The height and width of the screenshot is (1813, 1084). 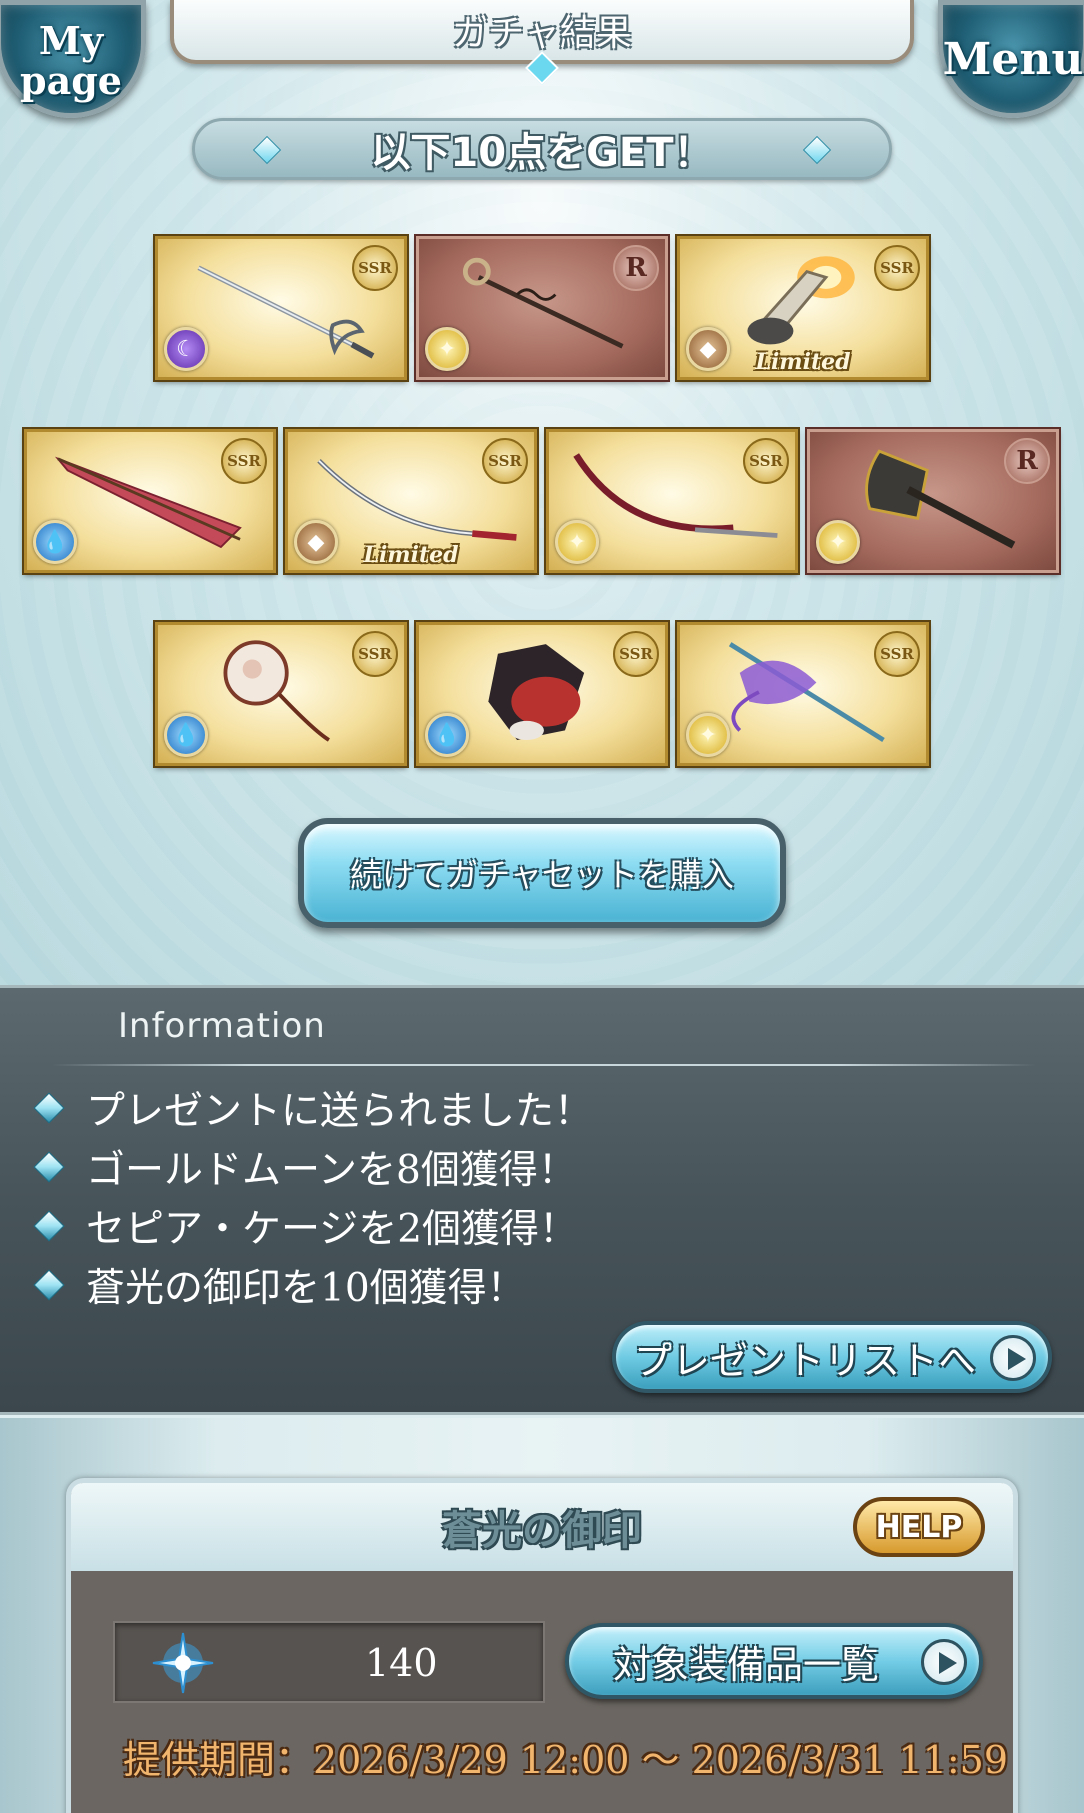 I want to click on seal-count-box: 140, so click(x=329, y=1662).